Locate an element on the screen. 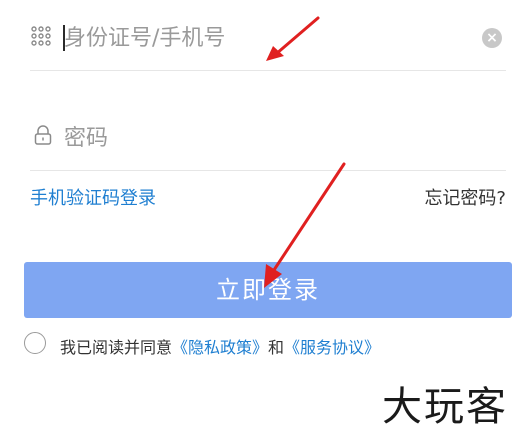  password-field is located at coordinates (268, 135).